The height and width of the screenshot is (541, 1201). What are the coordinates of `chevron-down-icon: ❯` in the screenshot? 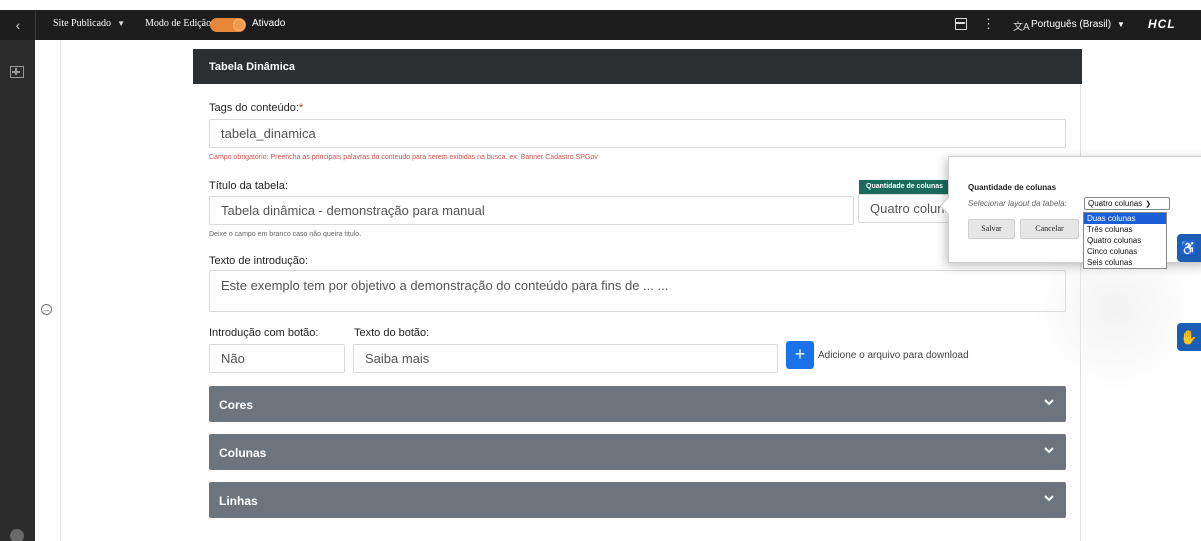 It's located at (1148, 204).